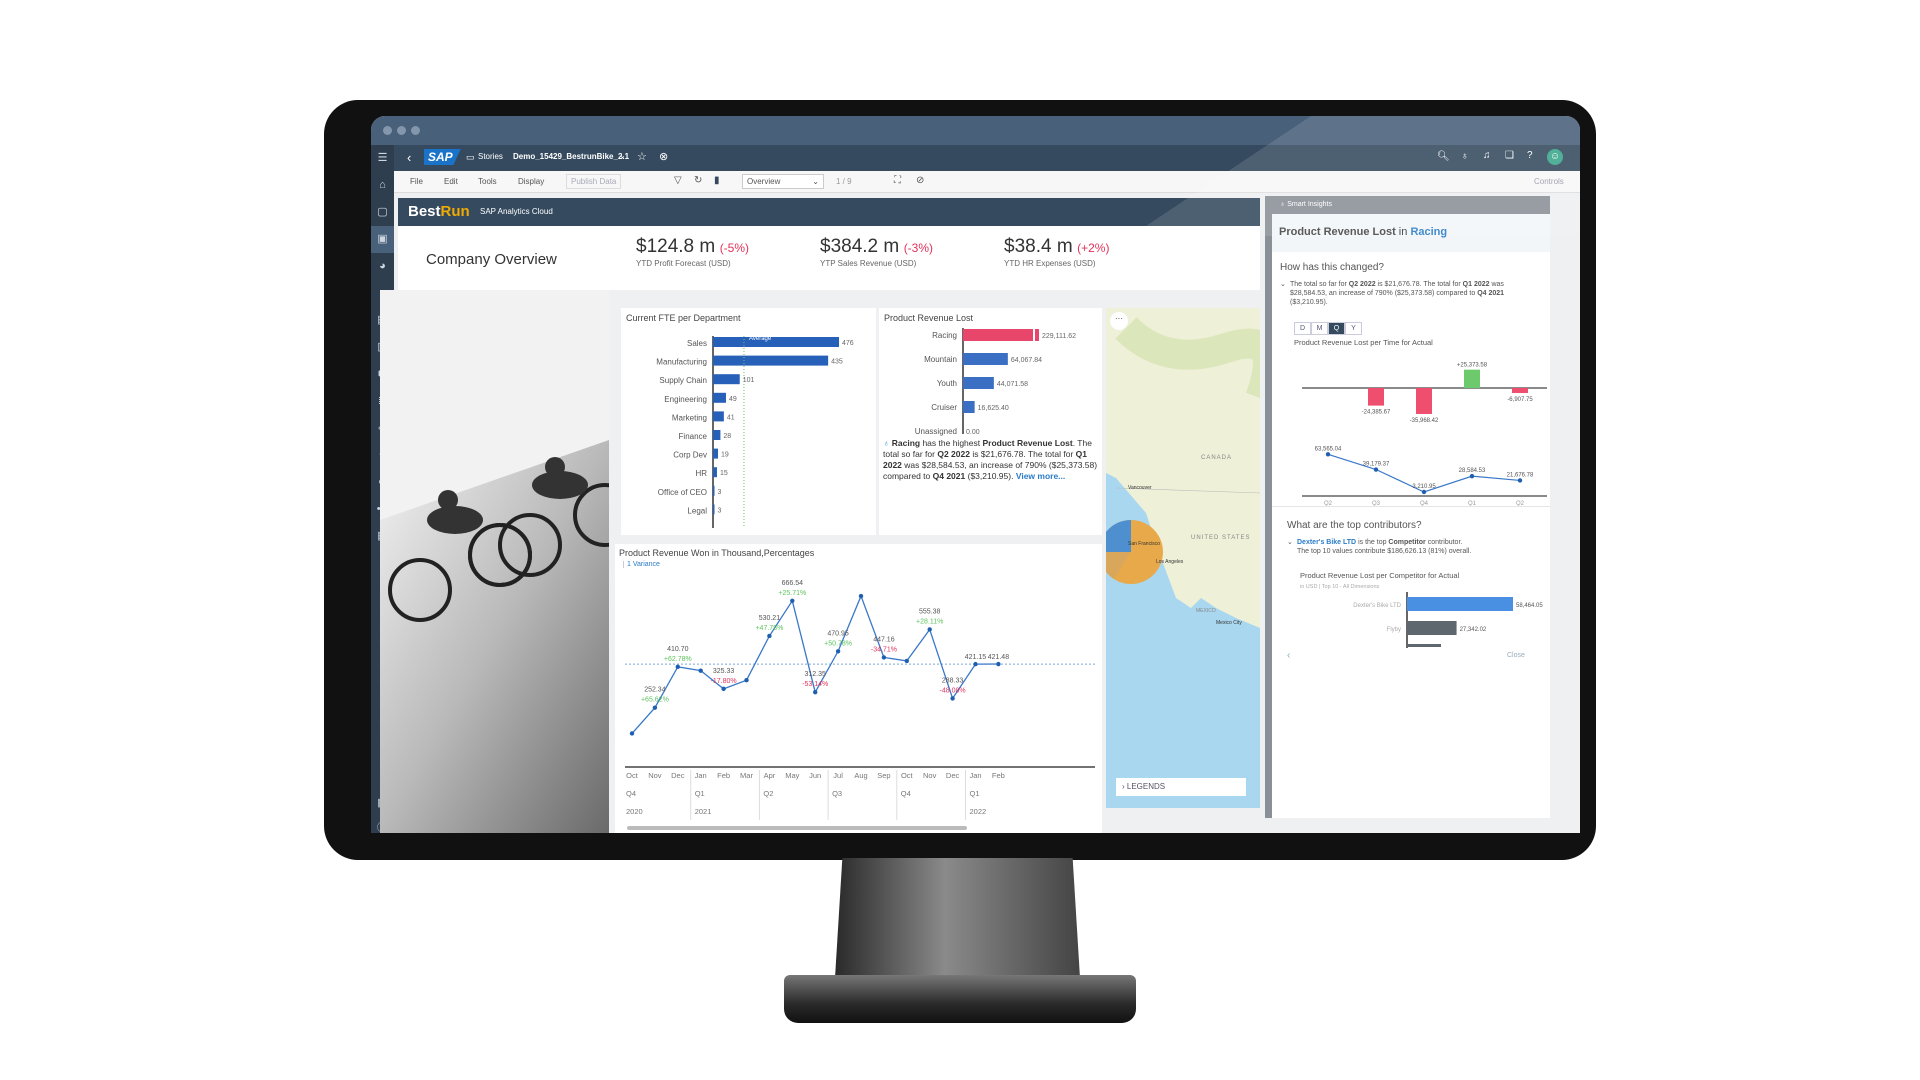  Describe the element at coordinates (382, 185) in the screenshot. I see `home-icon: ⌂` at that location.